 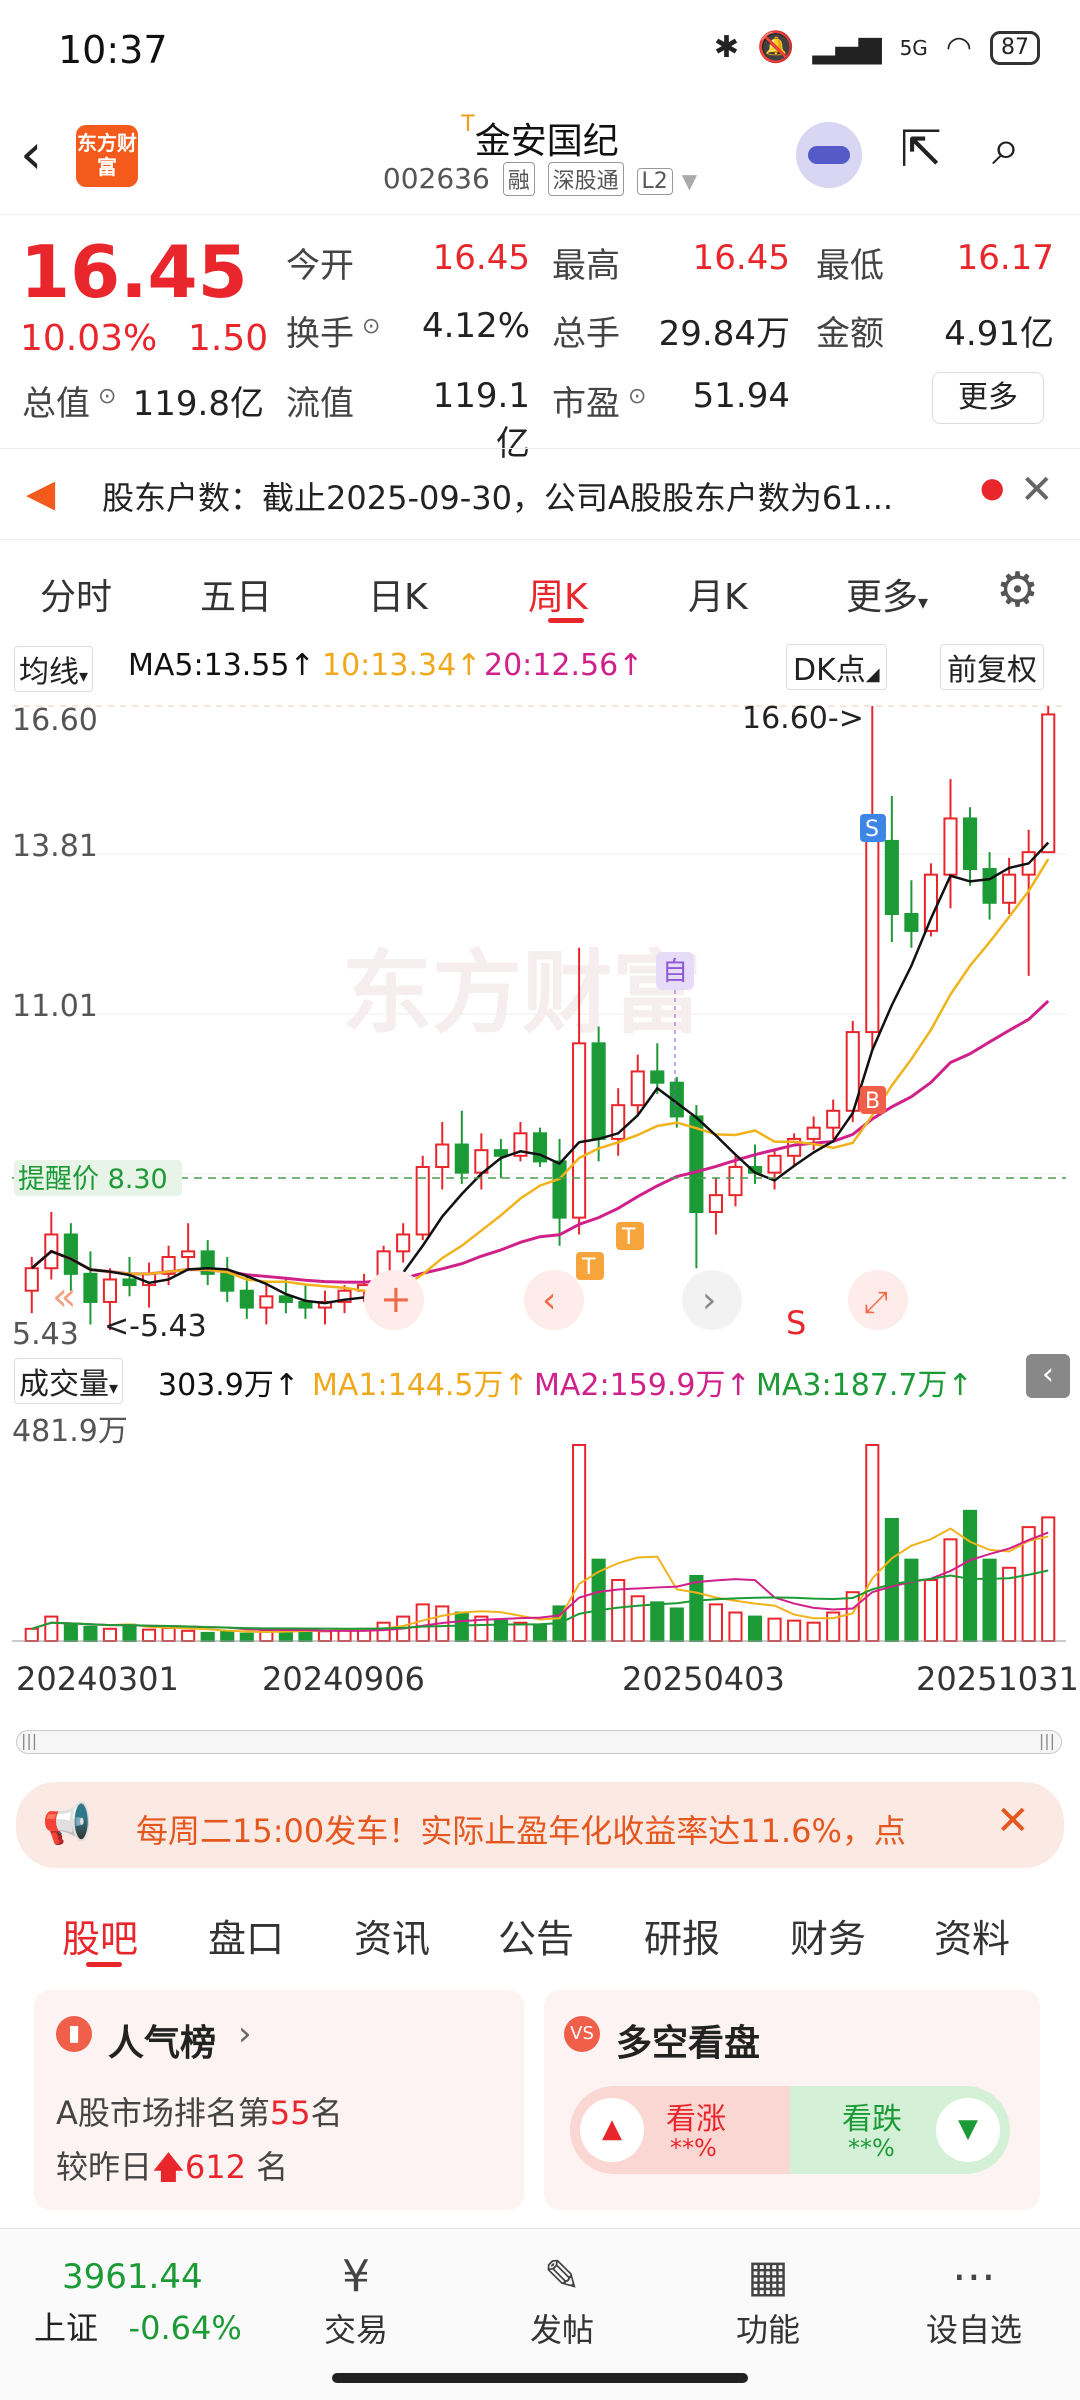 What do you see at coordinates (236, 594) in the screenshot?
I see `tab-five-day: 五日` at bounding box center [236, 594].